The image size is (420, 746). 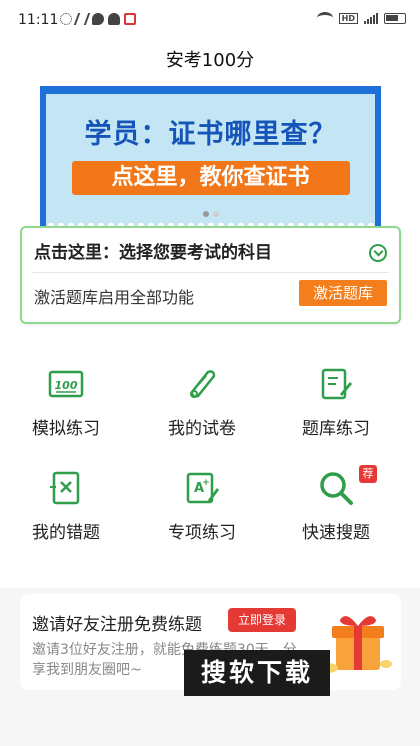 What do you see at coordinates (378, 253) in the screenshot?
I see `chevron-down-icon` at bounding box center [378, 253].